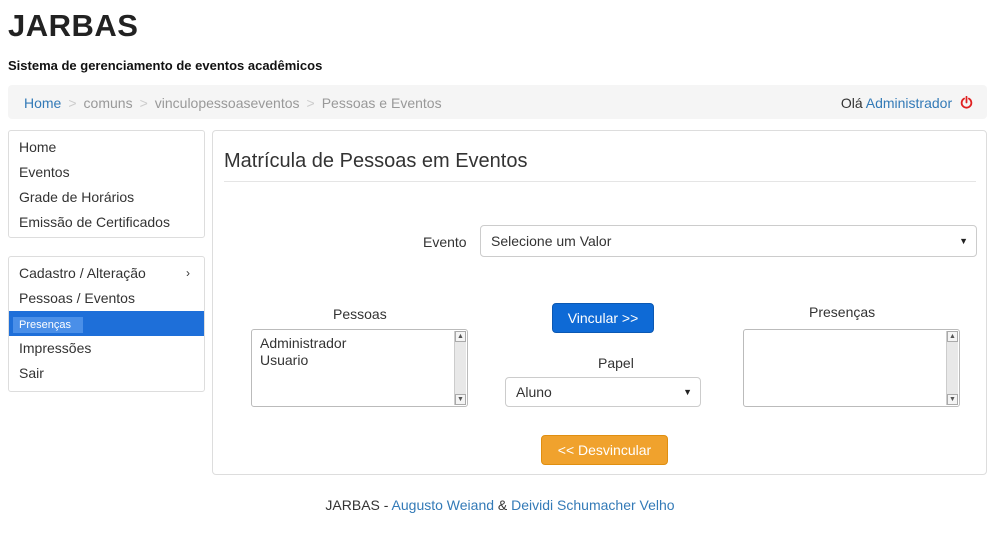 The height and width of the screenshot is (546, 1000). I want to click on breadcrumb-home-link: Home, so click(42, 103).